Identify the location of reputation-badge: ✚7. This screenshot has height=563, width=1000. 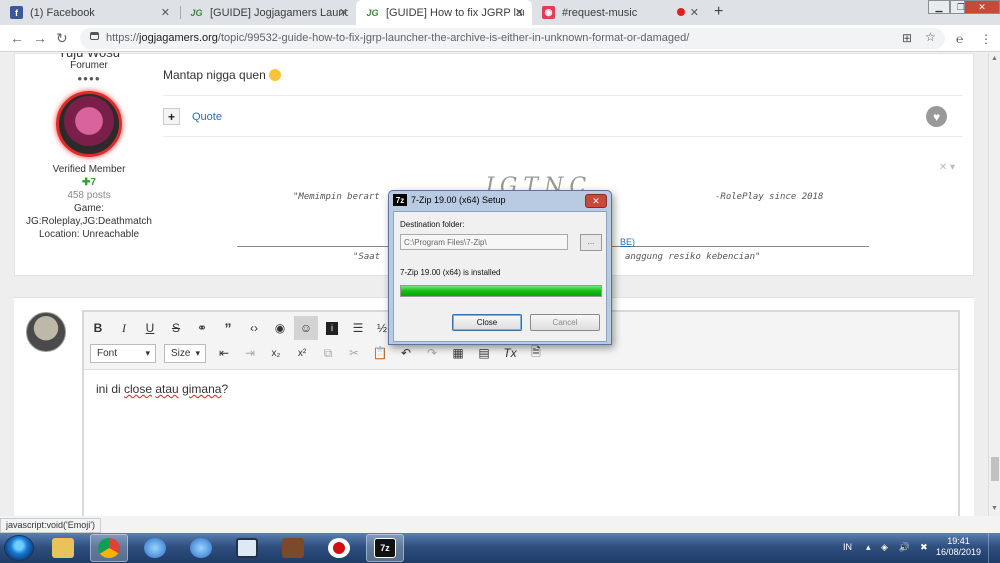
(89, 182).